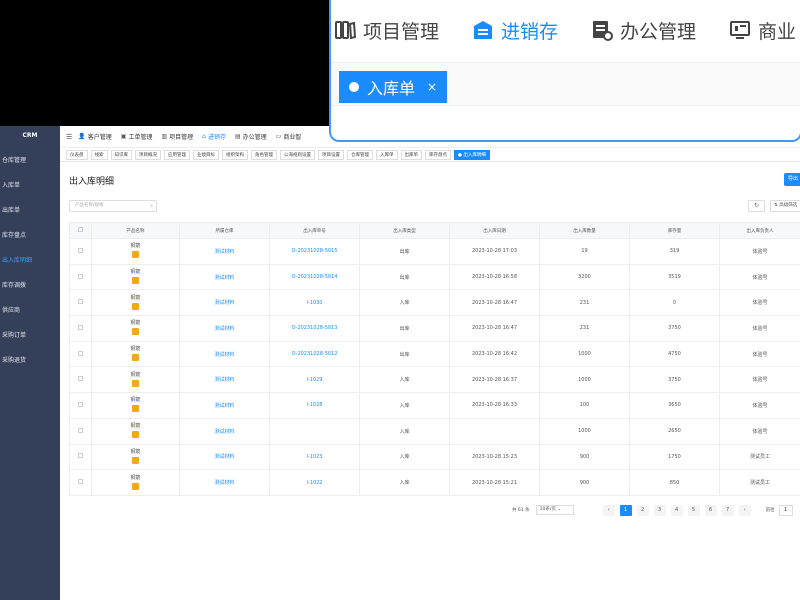 This screenshot has width=800, height=600. What do you see at coordinates (314, 328) in the screenshot?
I see `order-no-cell: O-20231028-5013` at bounding box center [314, 328].